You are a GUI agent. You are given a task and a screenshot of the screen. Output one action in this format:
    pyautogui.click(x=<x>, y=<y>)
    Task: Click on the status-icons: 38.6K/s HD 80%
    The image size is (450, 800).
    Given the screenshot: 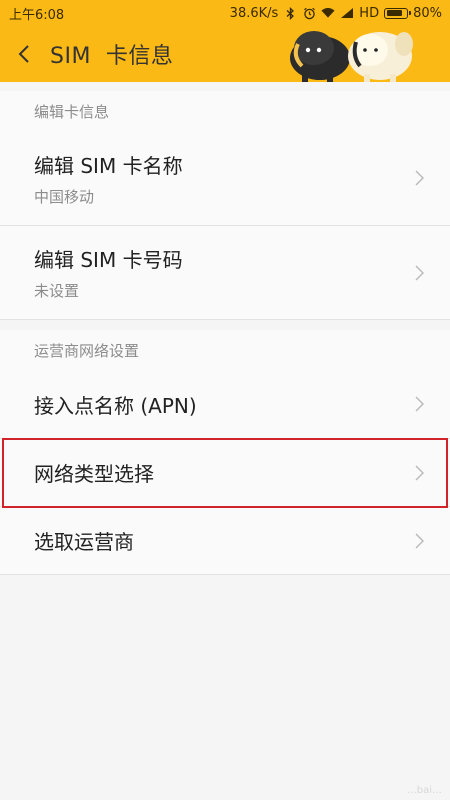 What is the action you would take?
    pyautogui.click(x=336, y=13)
    